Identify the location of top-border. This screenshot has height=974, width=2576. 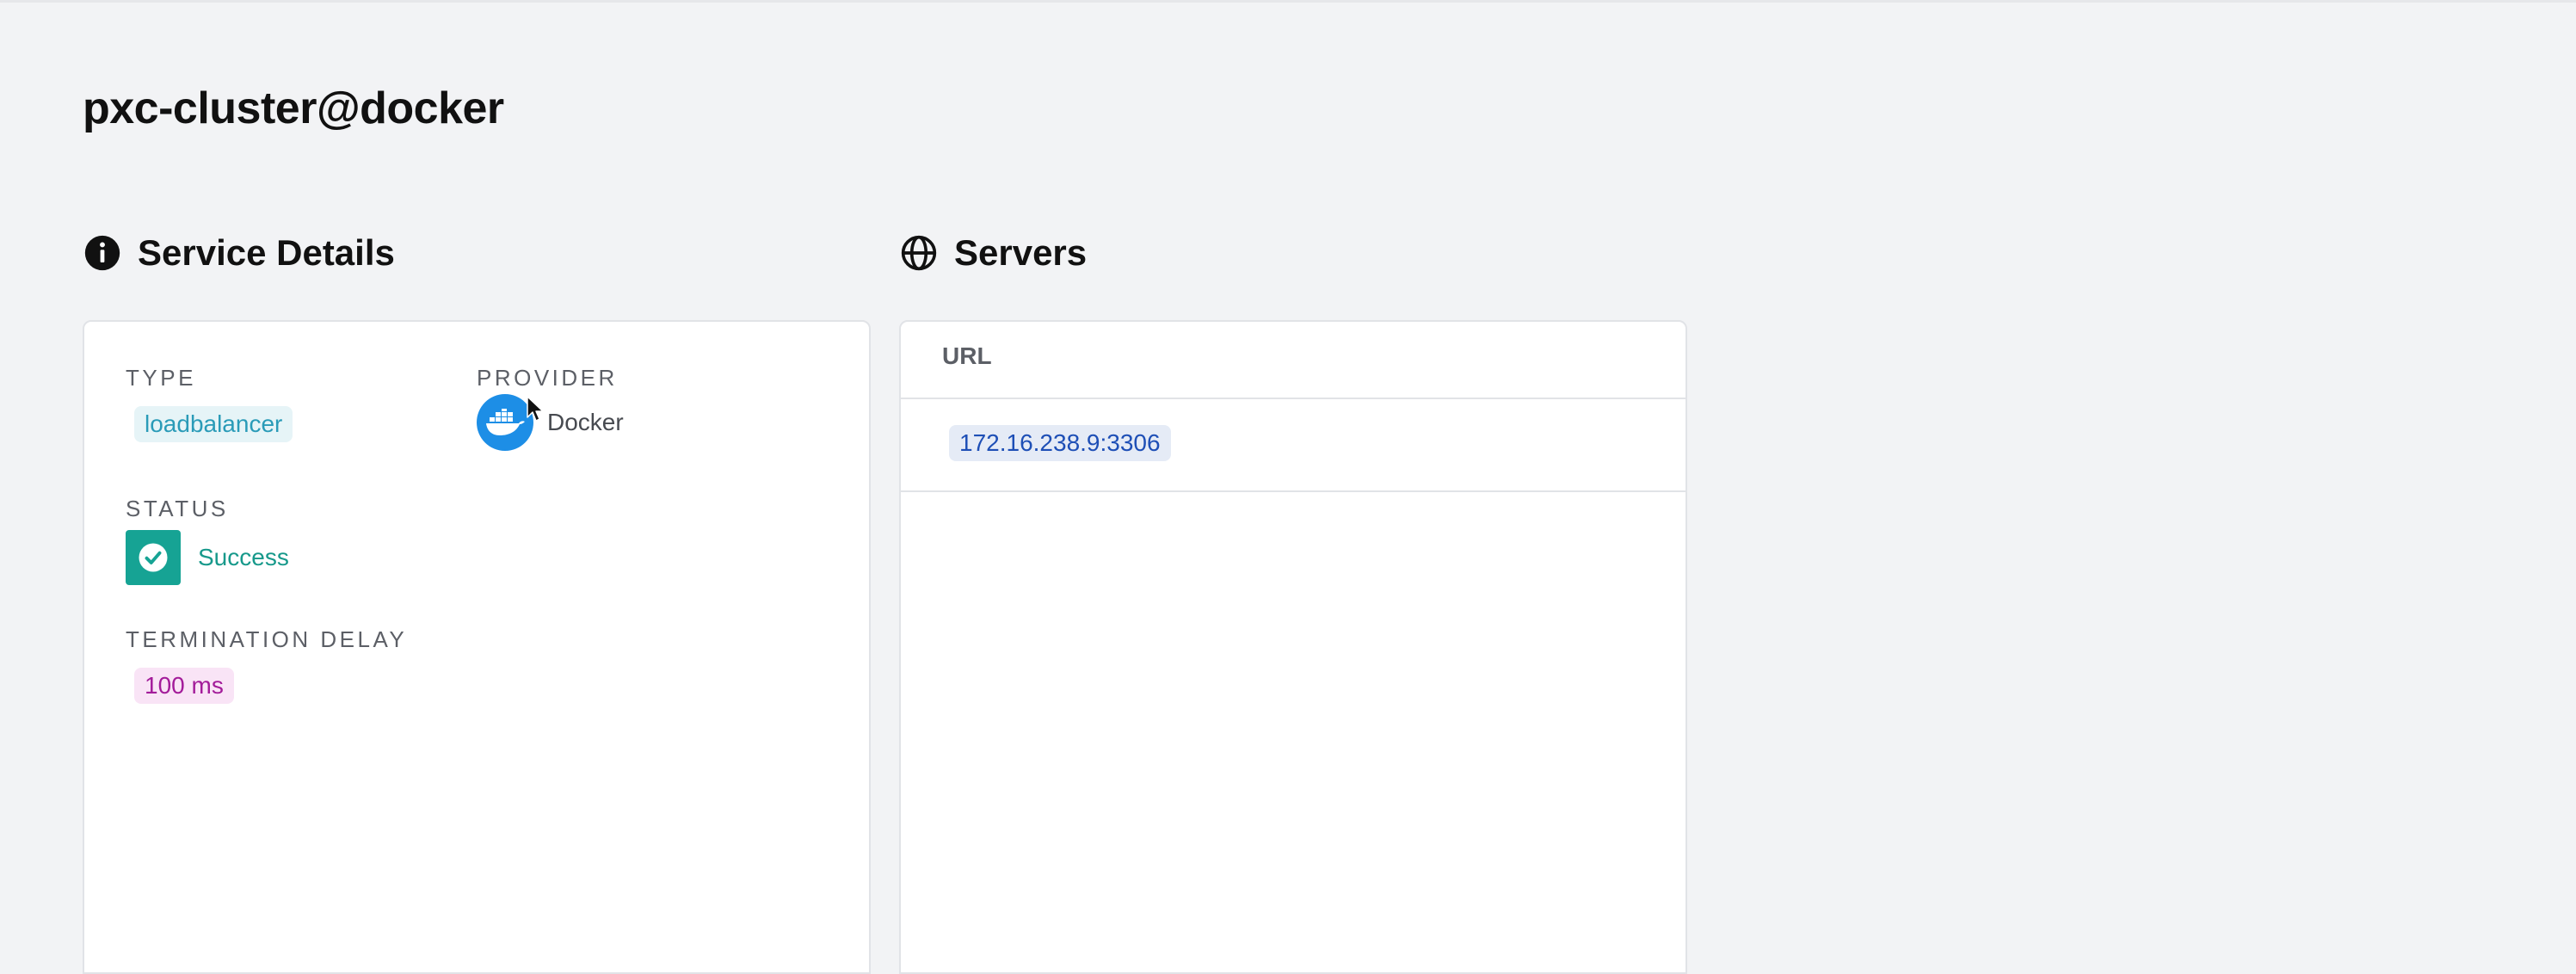
(1288, 1).